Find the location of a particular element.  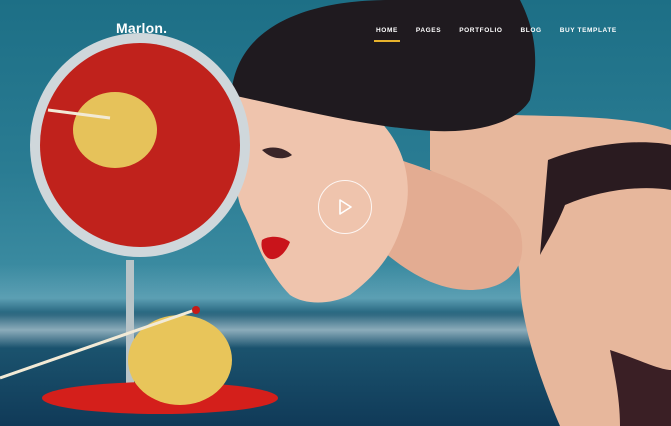

play-button is located at coordinates (345, 207).